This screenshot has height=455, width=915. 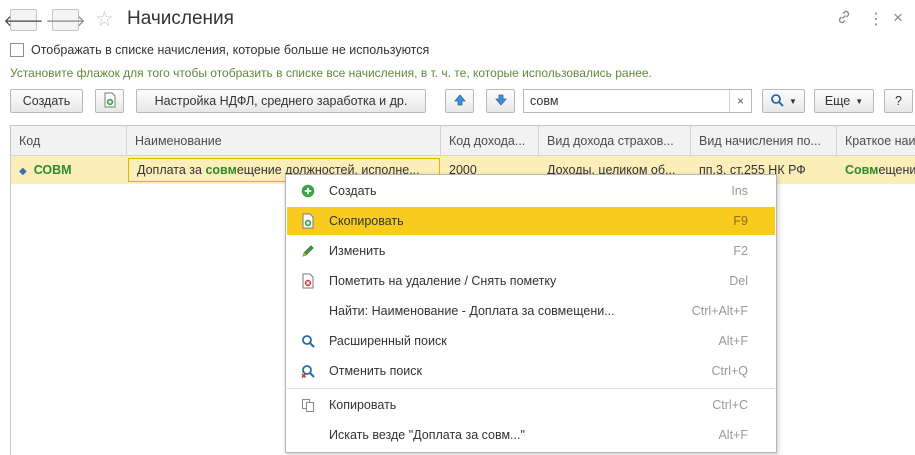 I want to click on help-button: ?, so click(x=898, y=101).